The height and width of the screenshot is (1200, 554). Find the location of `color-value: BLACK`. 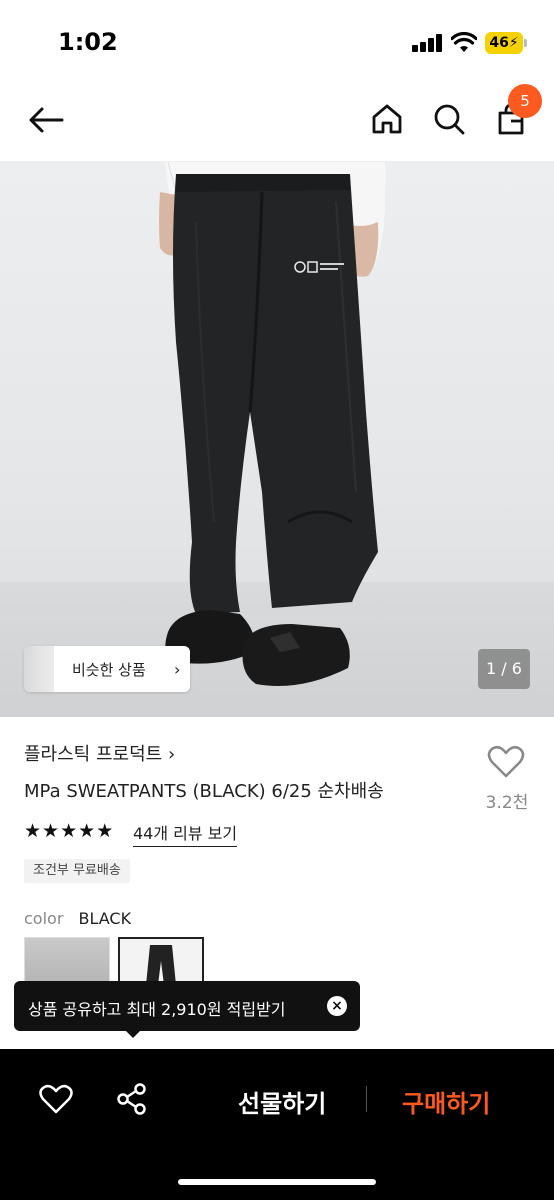

color-value: BLACK is located at coordinates (105, 918).